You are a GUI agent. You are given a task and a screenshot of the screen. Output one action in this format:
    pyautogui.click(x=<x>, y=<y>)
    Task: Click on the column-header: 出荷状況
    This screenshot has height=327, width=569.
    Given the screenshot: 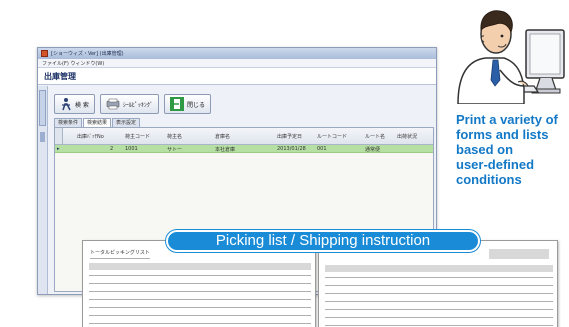 What is the action you would take?
    pyautogui.click(x=407, y=136)
    